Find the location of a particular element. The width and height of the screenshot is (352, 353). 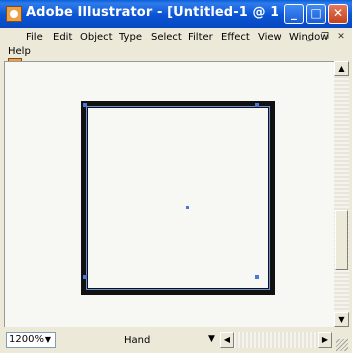

status-bar: 1200% ▼ Hand ▼ ◀ ▶ is located at coordinates (176, 340).